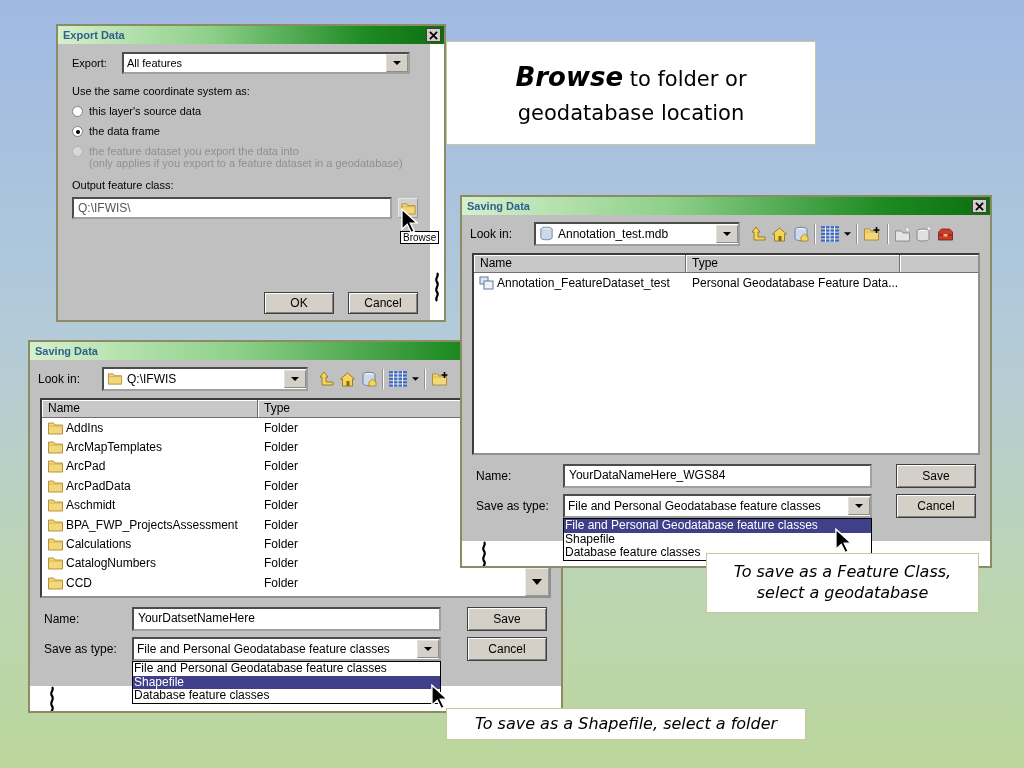 This screenshot has height=768, width=1024. I want to click on export-dropdown: All features, so click(266, 63).